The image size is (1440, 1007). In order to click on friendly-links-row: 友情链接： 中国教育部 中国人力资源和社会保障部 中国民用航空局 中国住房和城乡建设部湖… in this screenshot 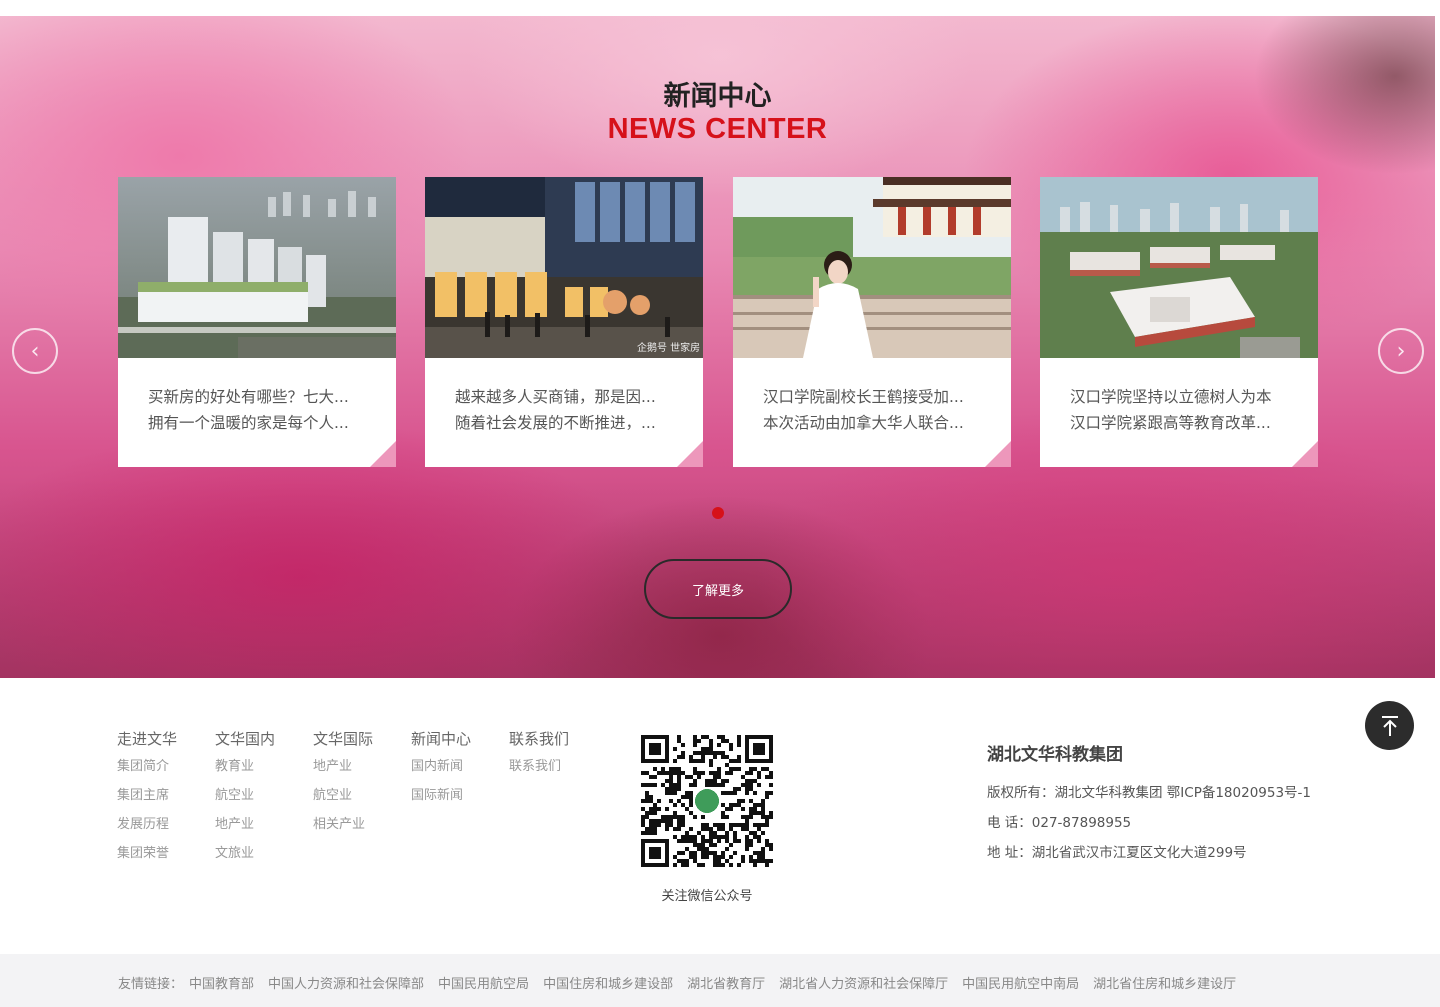, I will do `click(684, 982)`.